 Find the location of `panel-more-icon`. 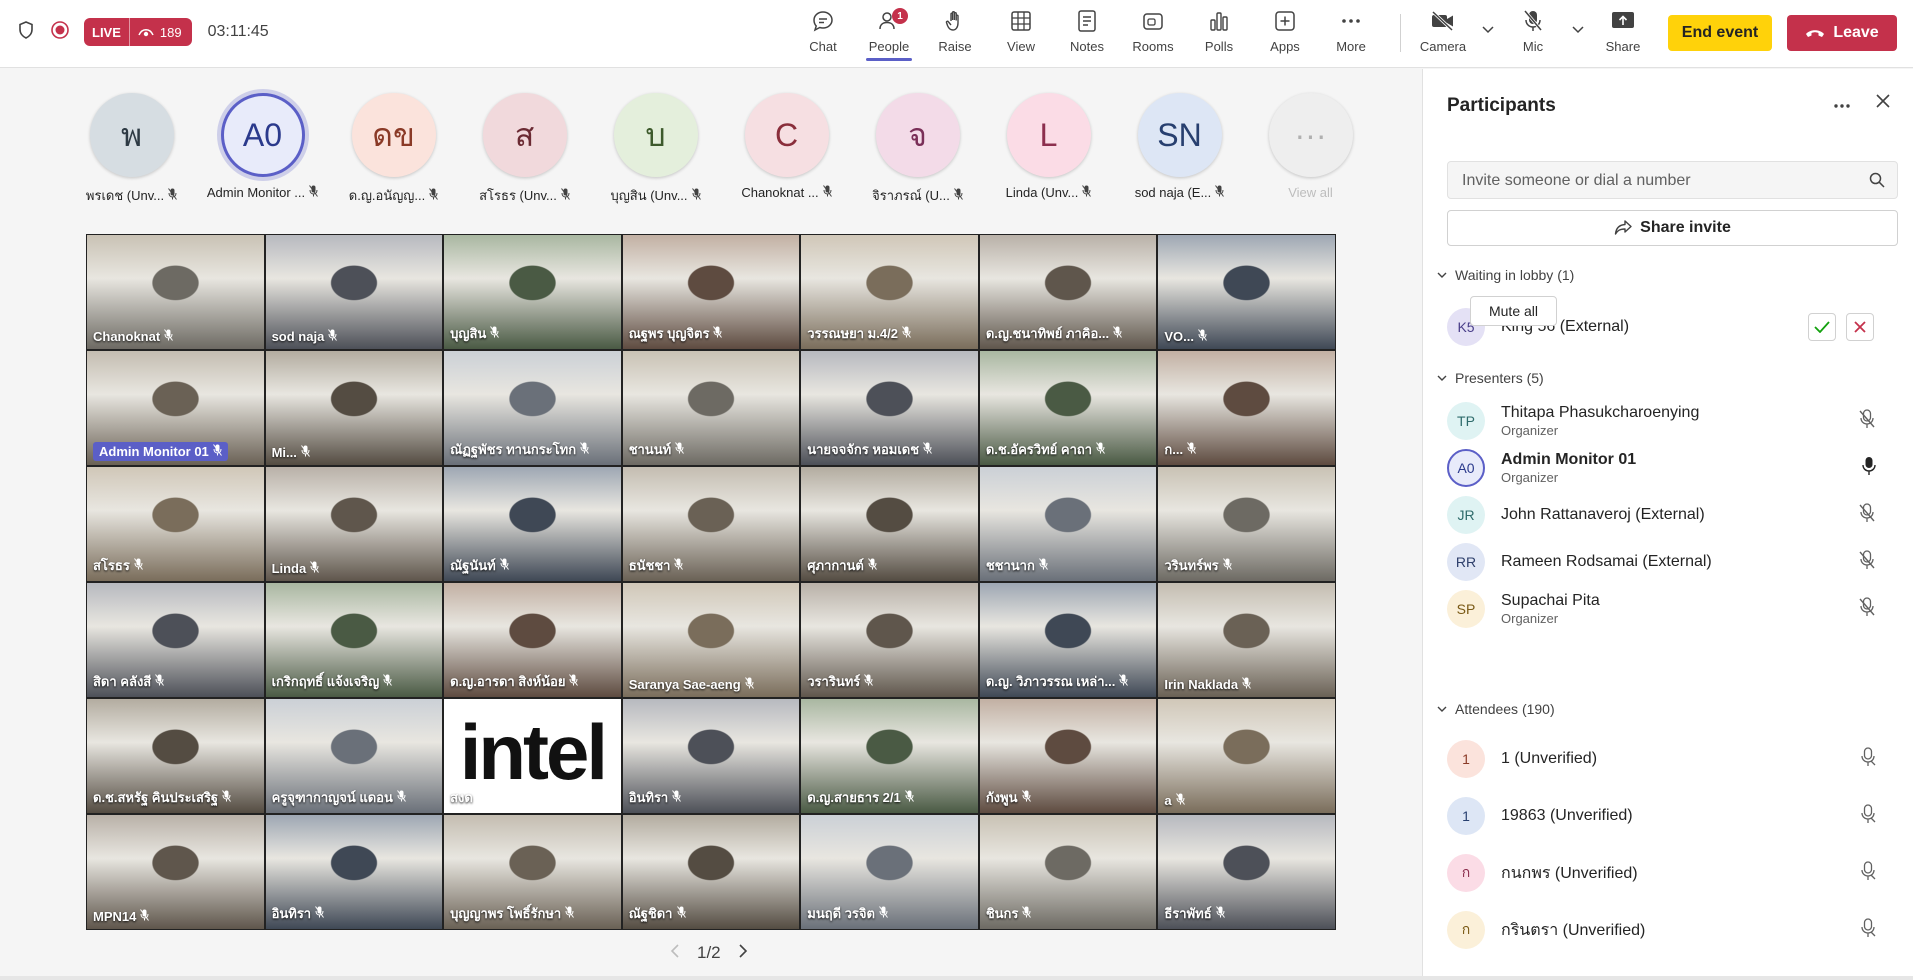

panel-more-icon is located at coordinates (1842, 103).